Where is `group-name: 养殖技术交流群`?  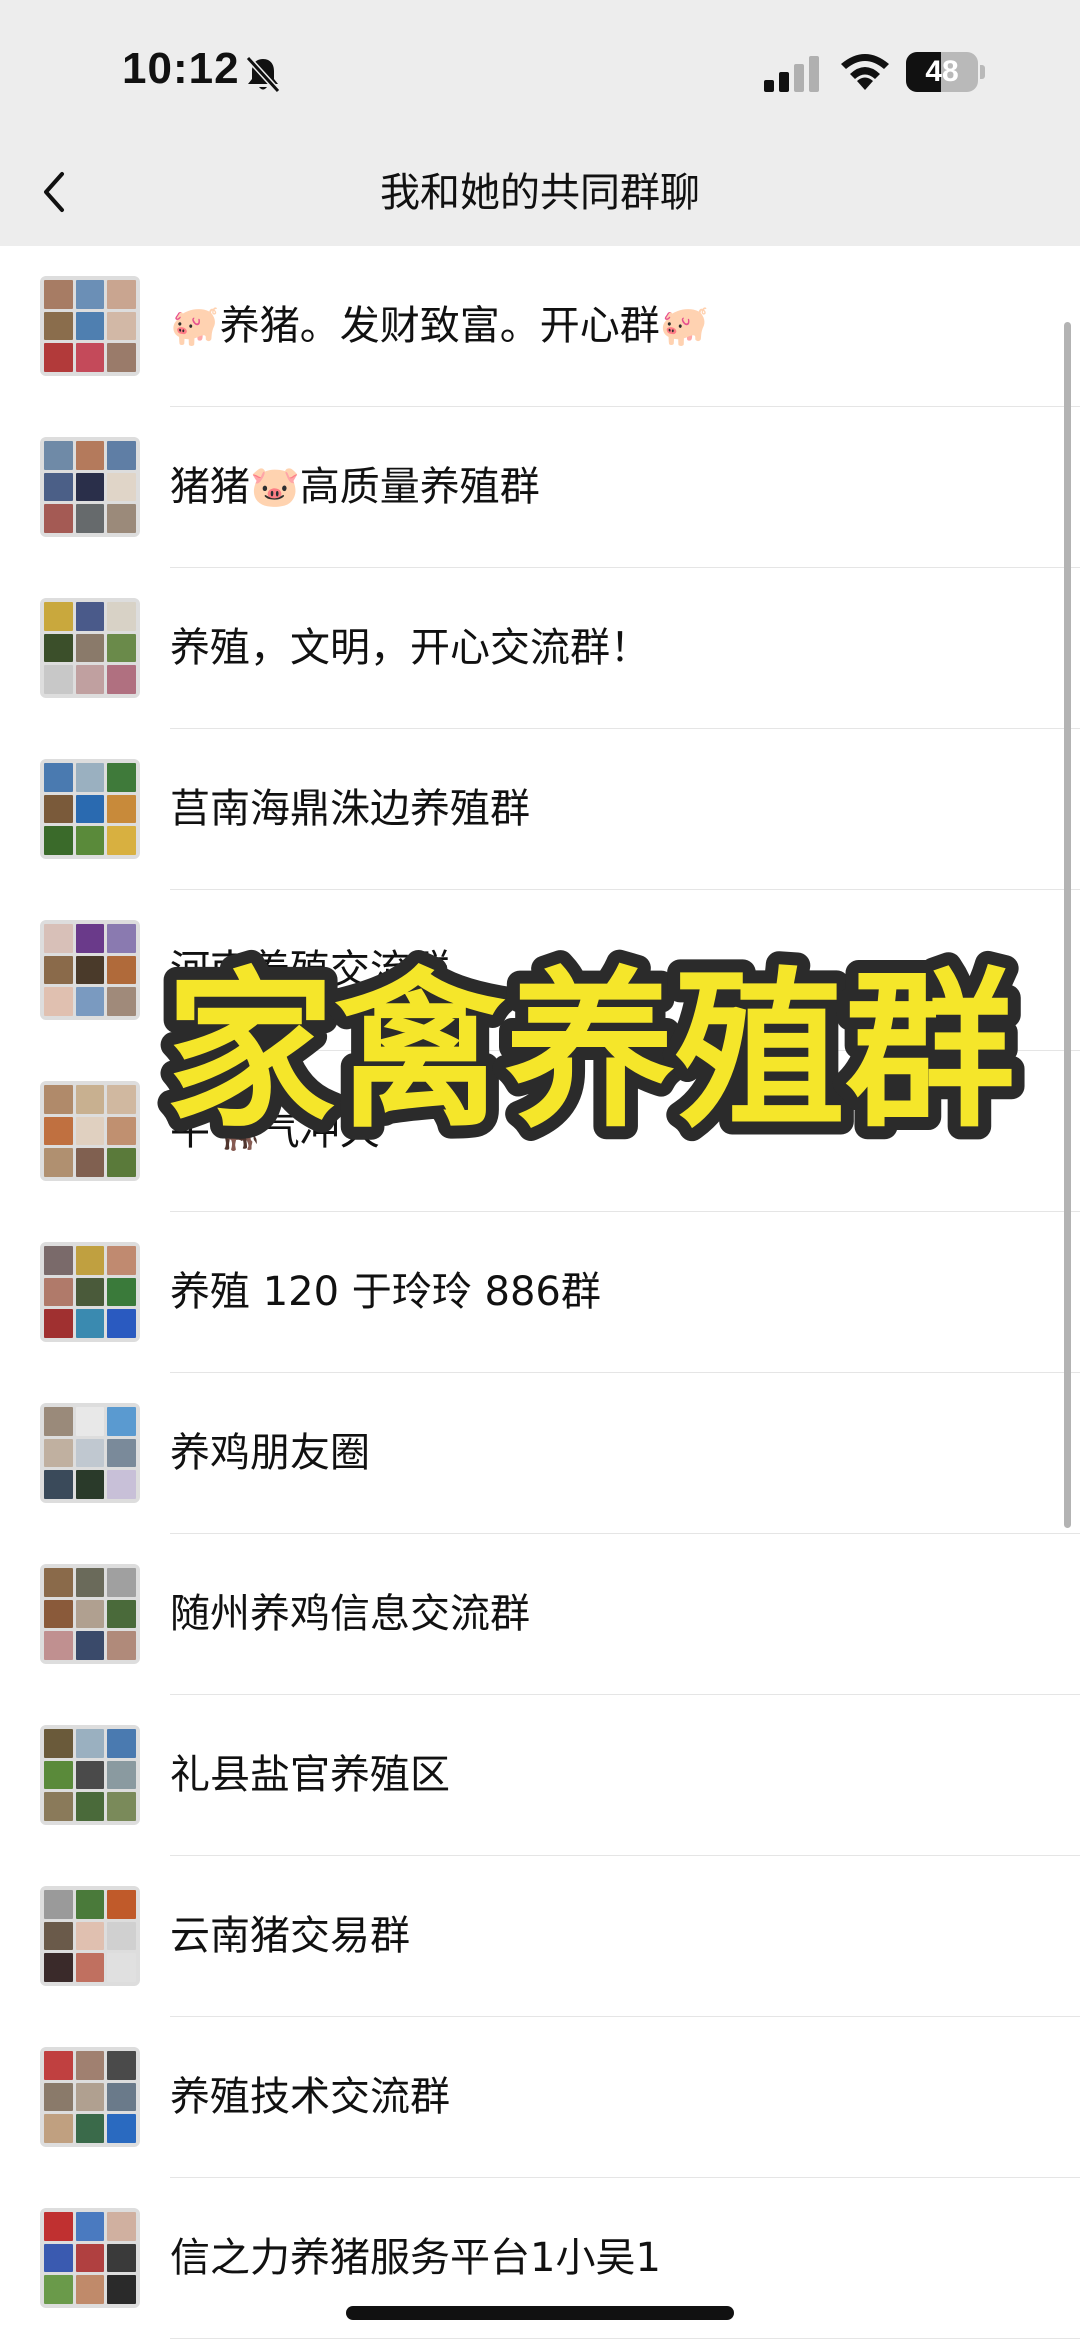
group-name: 养殖技术交流群 is located at coordinates (310, 2097).